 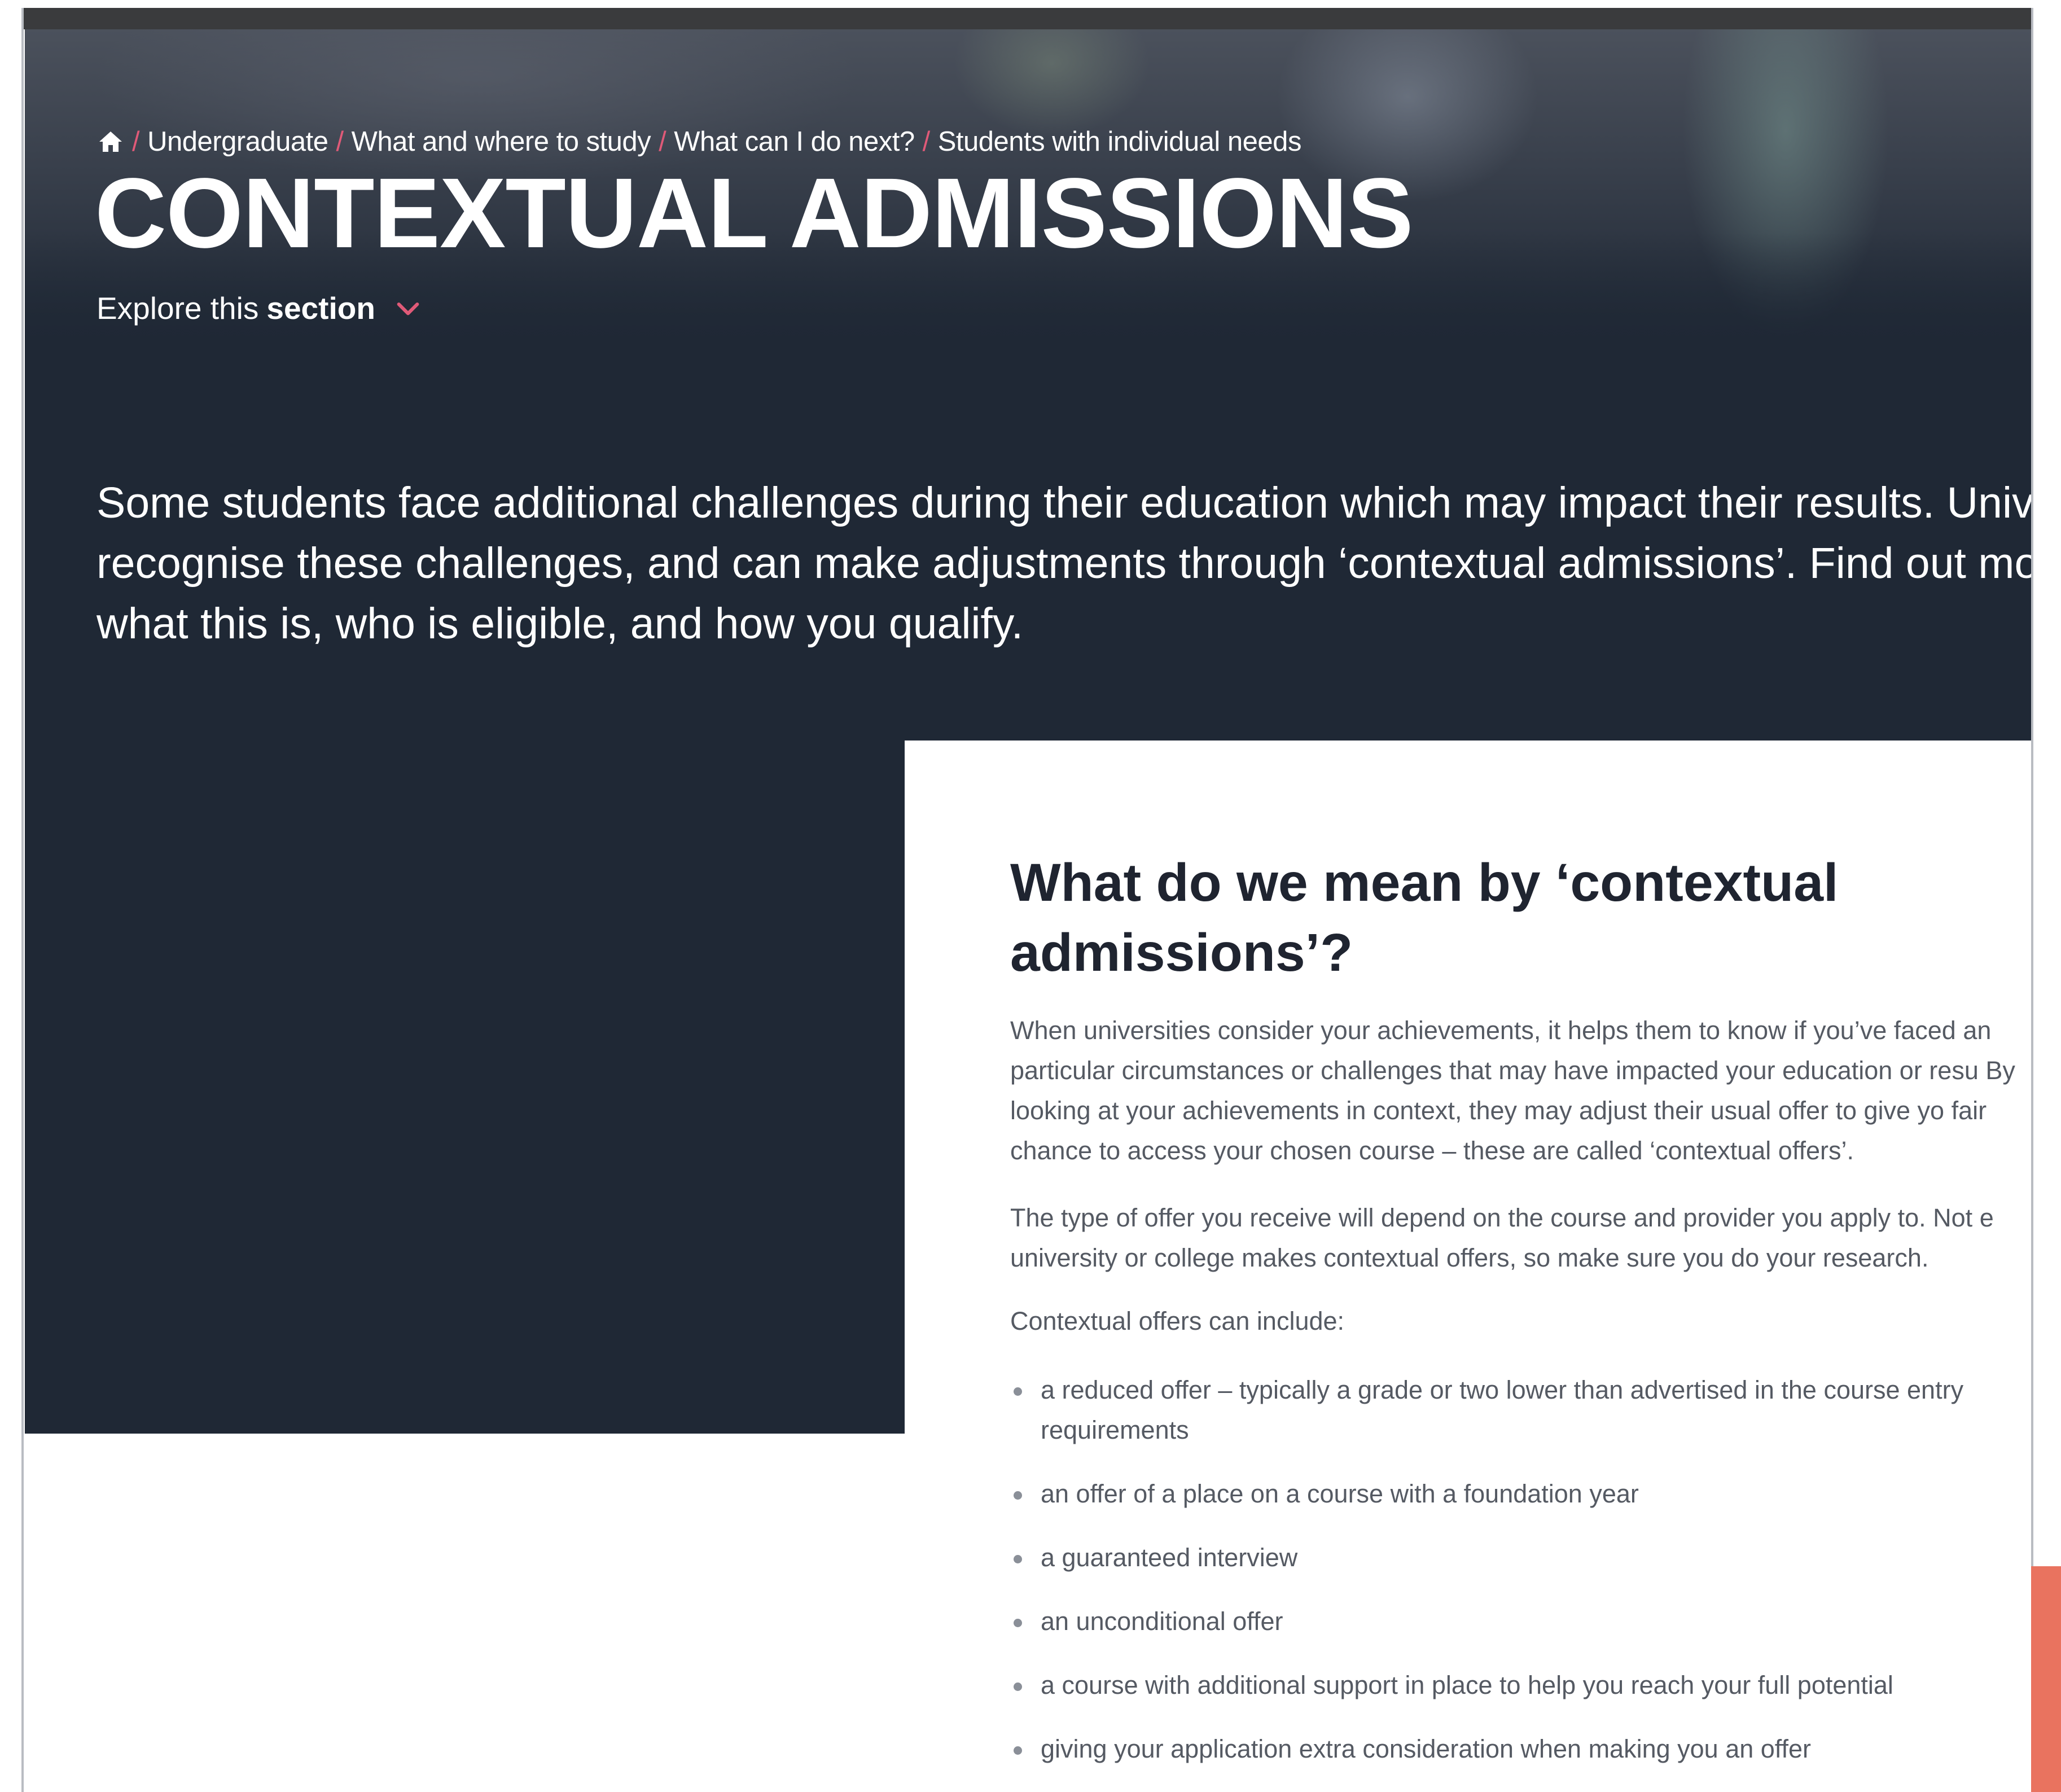 What do you see at coordinates (502, 141) in the screenshot?
I see `breadcrumb-item-what-and-where-to-study: What and where to study` at bounding box center [502, 141].